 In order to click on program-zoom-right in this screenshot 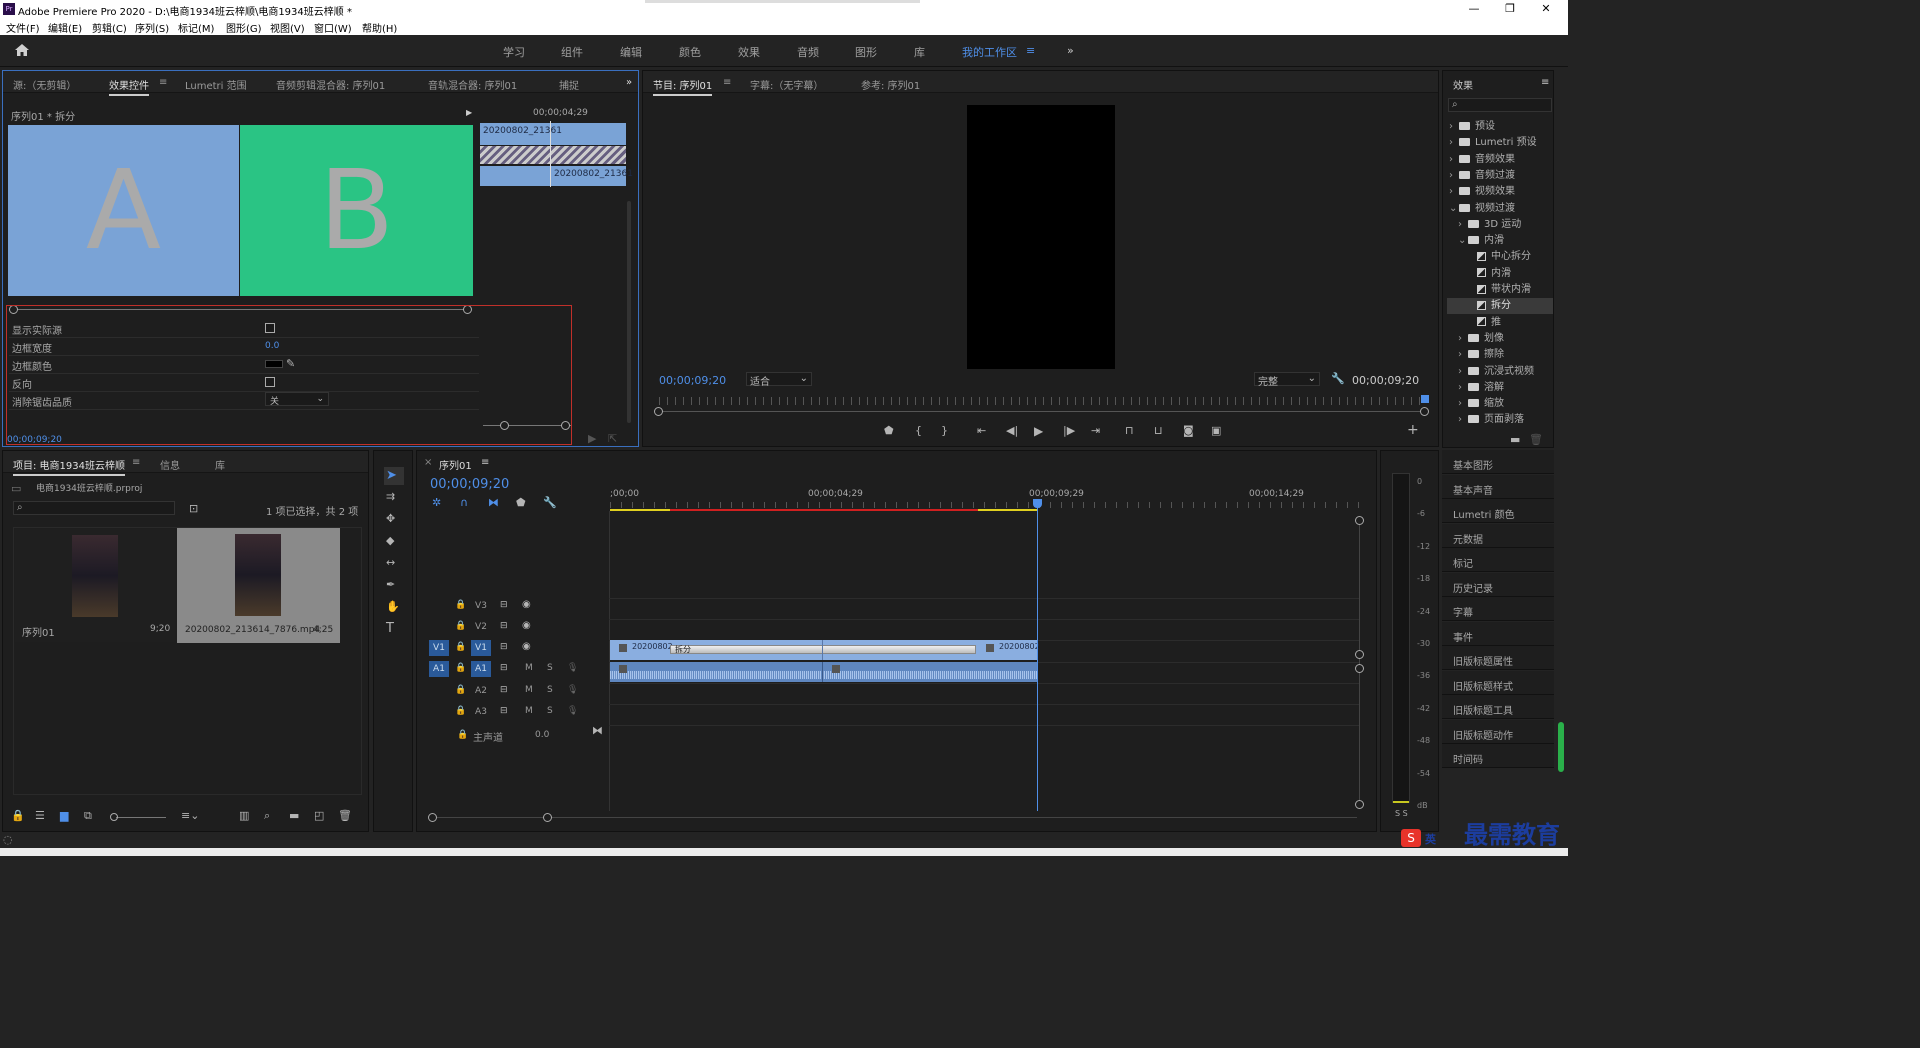, I will do `click(1424, 411)`.